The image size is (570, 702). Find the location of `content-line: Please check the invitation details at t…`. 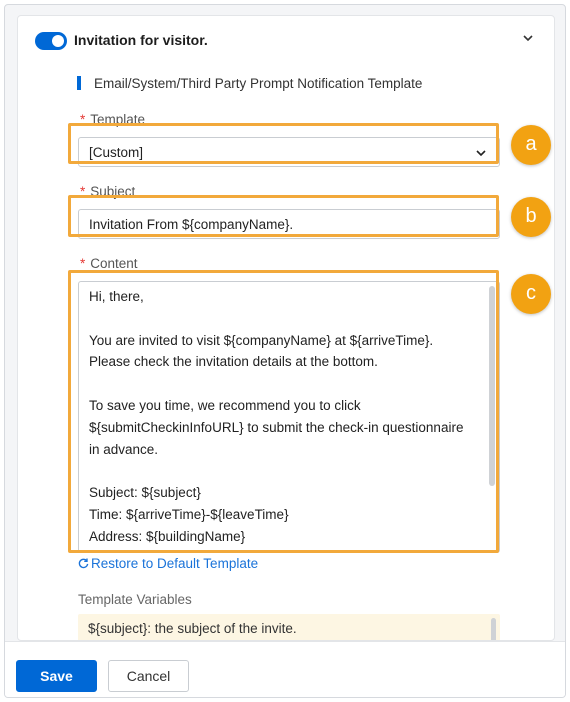

content-line: Please check the invitation details at t… is located at coordinates (233, 362).